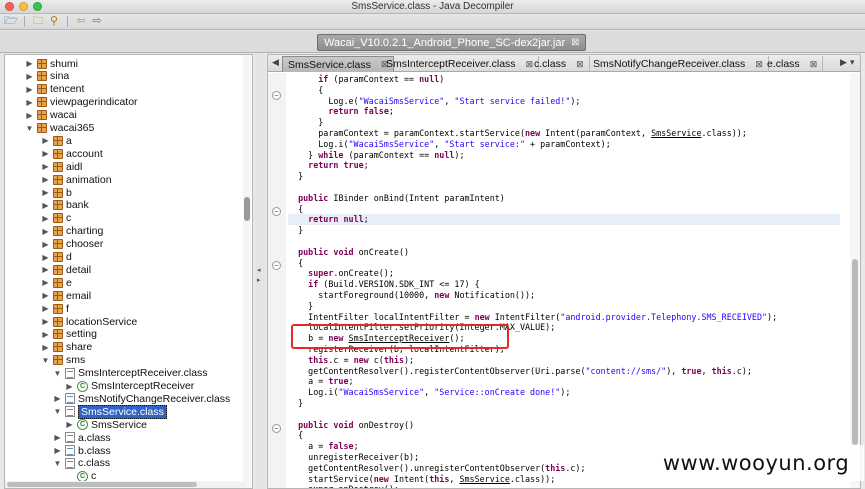 The width and height of the screenshot is (865, 489). What do you see at coordinates (56, 140) in the screenshot?
I see `tree-item: ▶ a` at bounding box center [56, 140].